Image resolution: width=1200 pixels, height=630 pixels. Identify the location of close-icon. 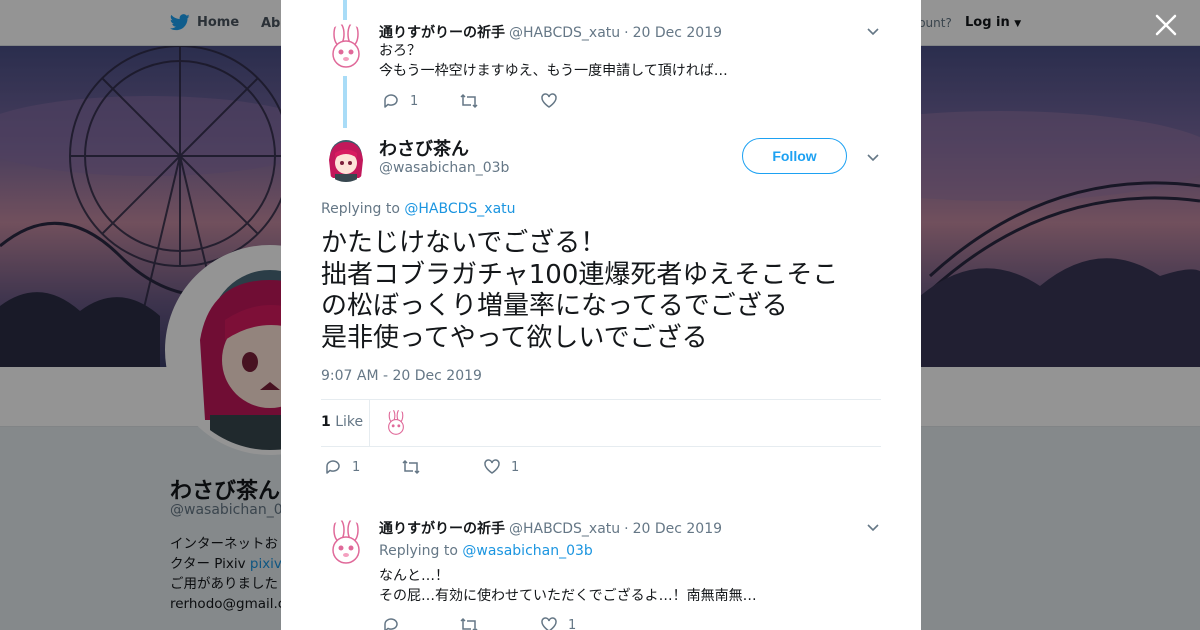
(1166, 25).